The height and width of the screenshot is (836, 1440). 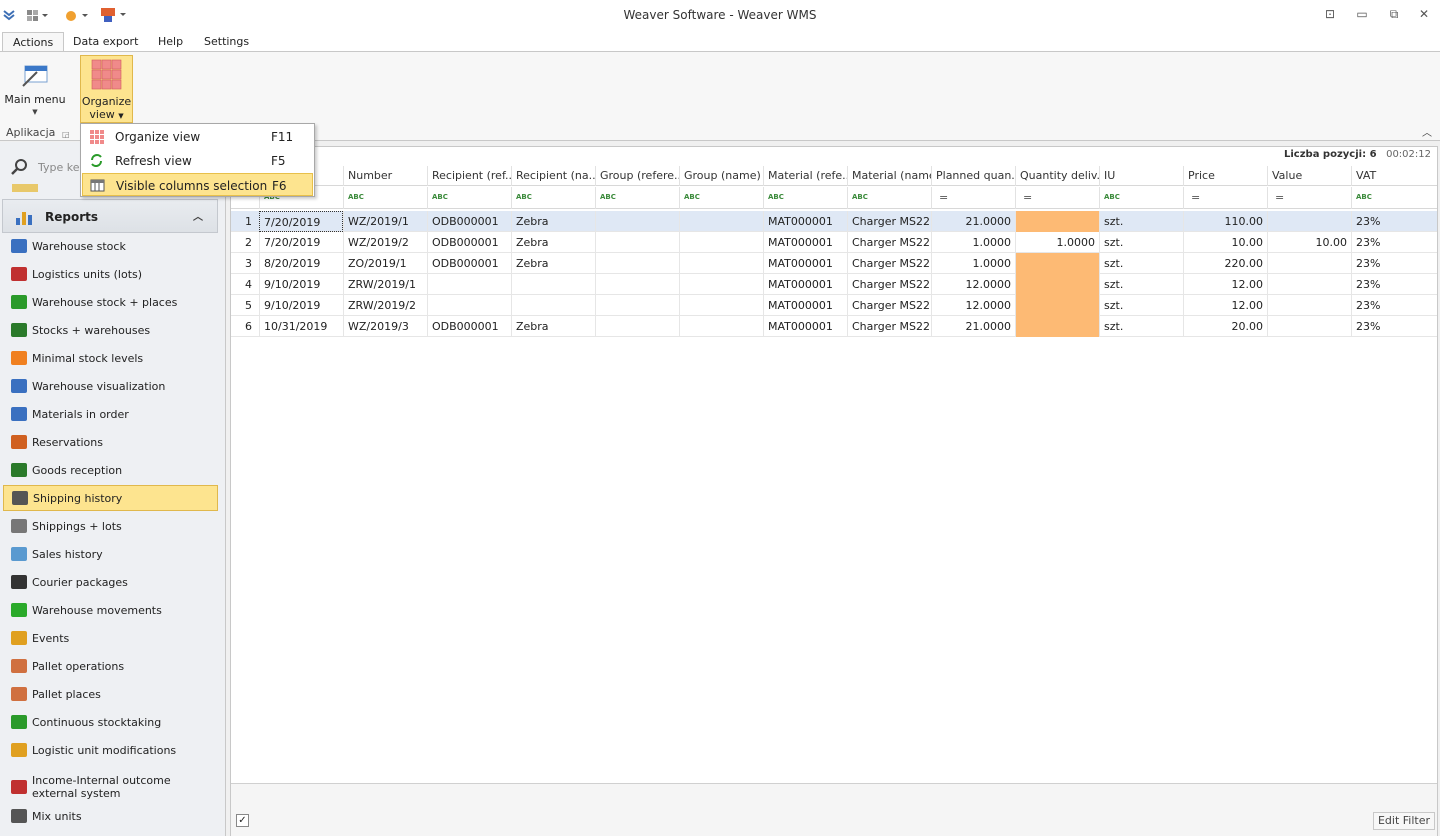 What do you see at coordinates (110, 442) in the screenshot?
I see `sidebar-item-reservations: Reservations` at bounding box center [110, 442].